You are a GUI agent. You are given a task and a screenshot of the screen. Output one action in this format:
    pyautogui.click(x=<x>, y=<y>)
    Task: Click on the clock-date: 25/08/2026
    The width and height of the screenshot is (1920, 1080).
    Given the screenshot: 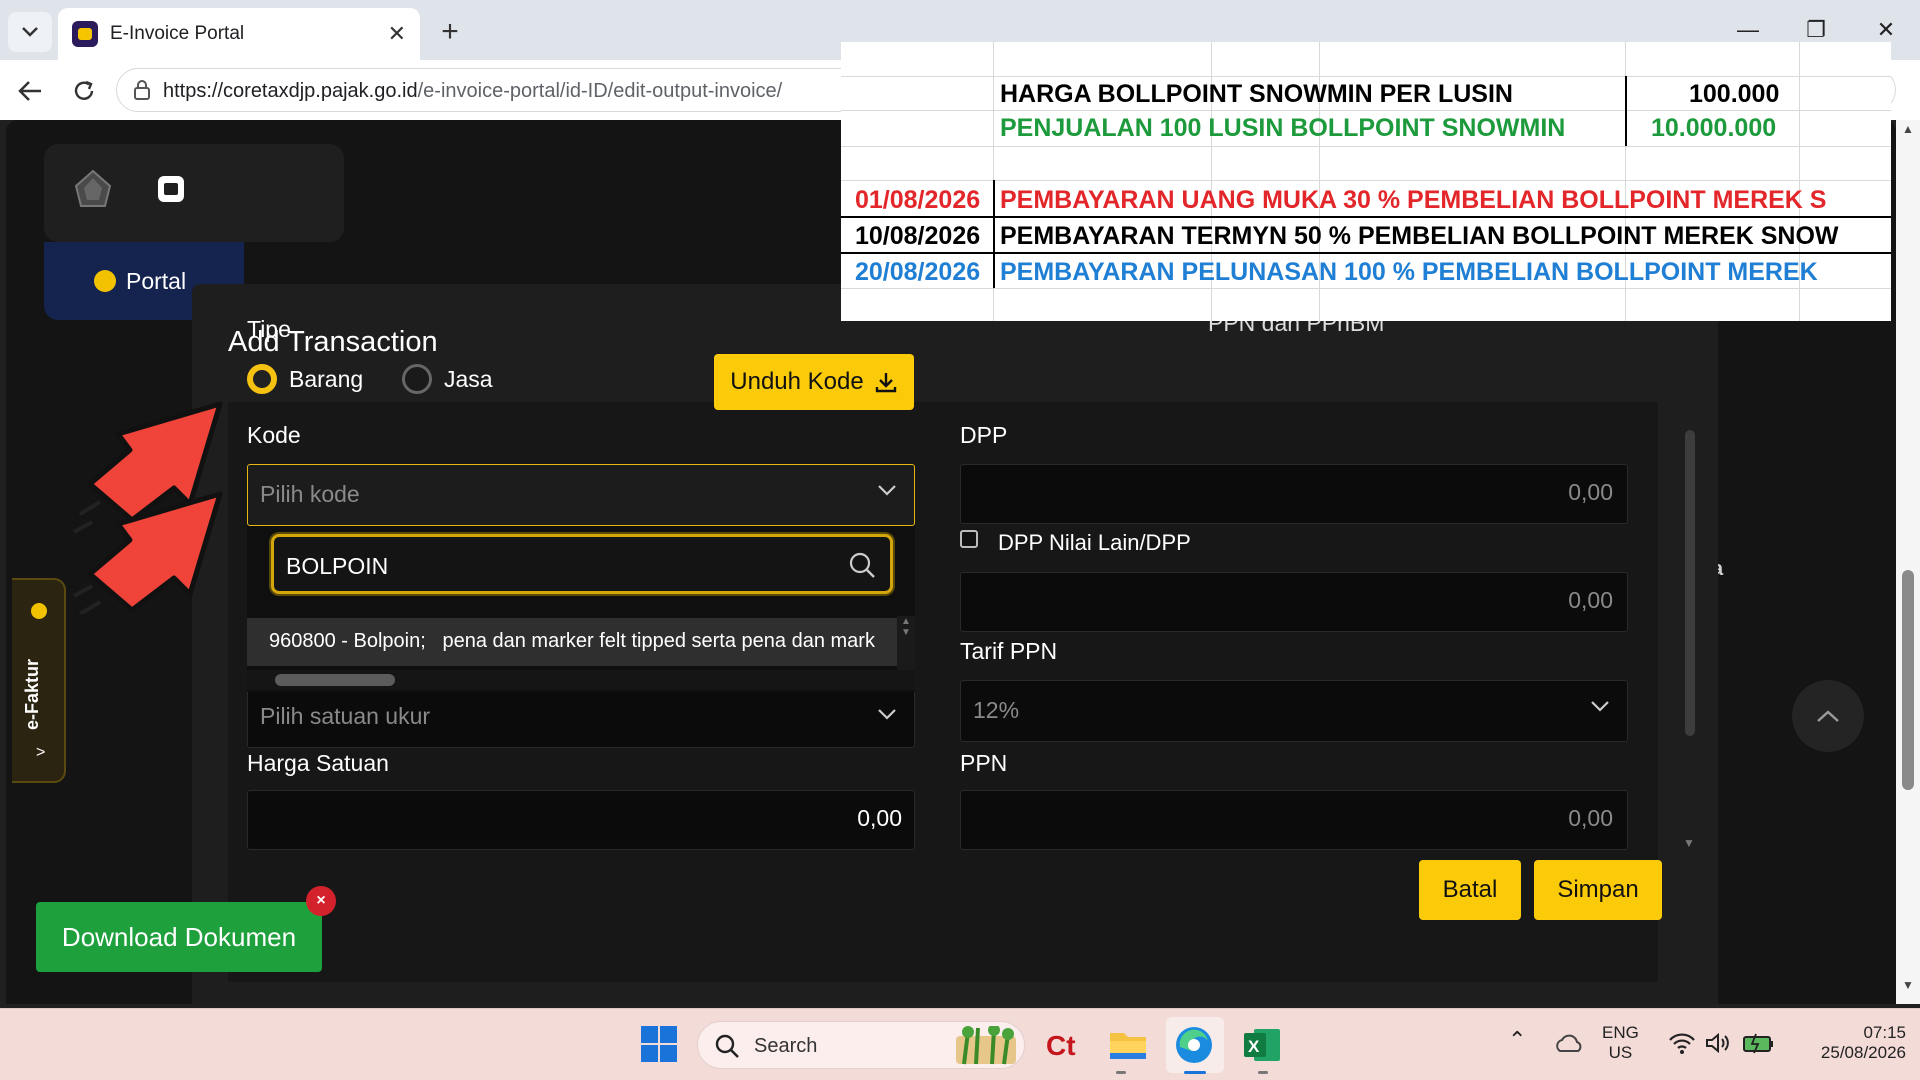 What is the action you would take?
    pyautogui.click(x=1863, y=1052)
    